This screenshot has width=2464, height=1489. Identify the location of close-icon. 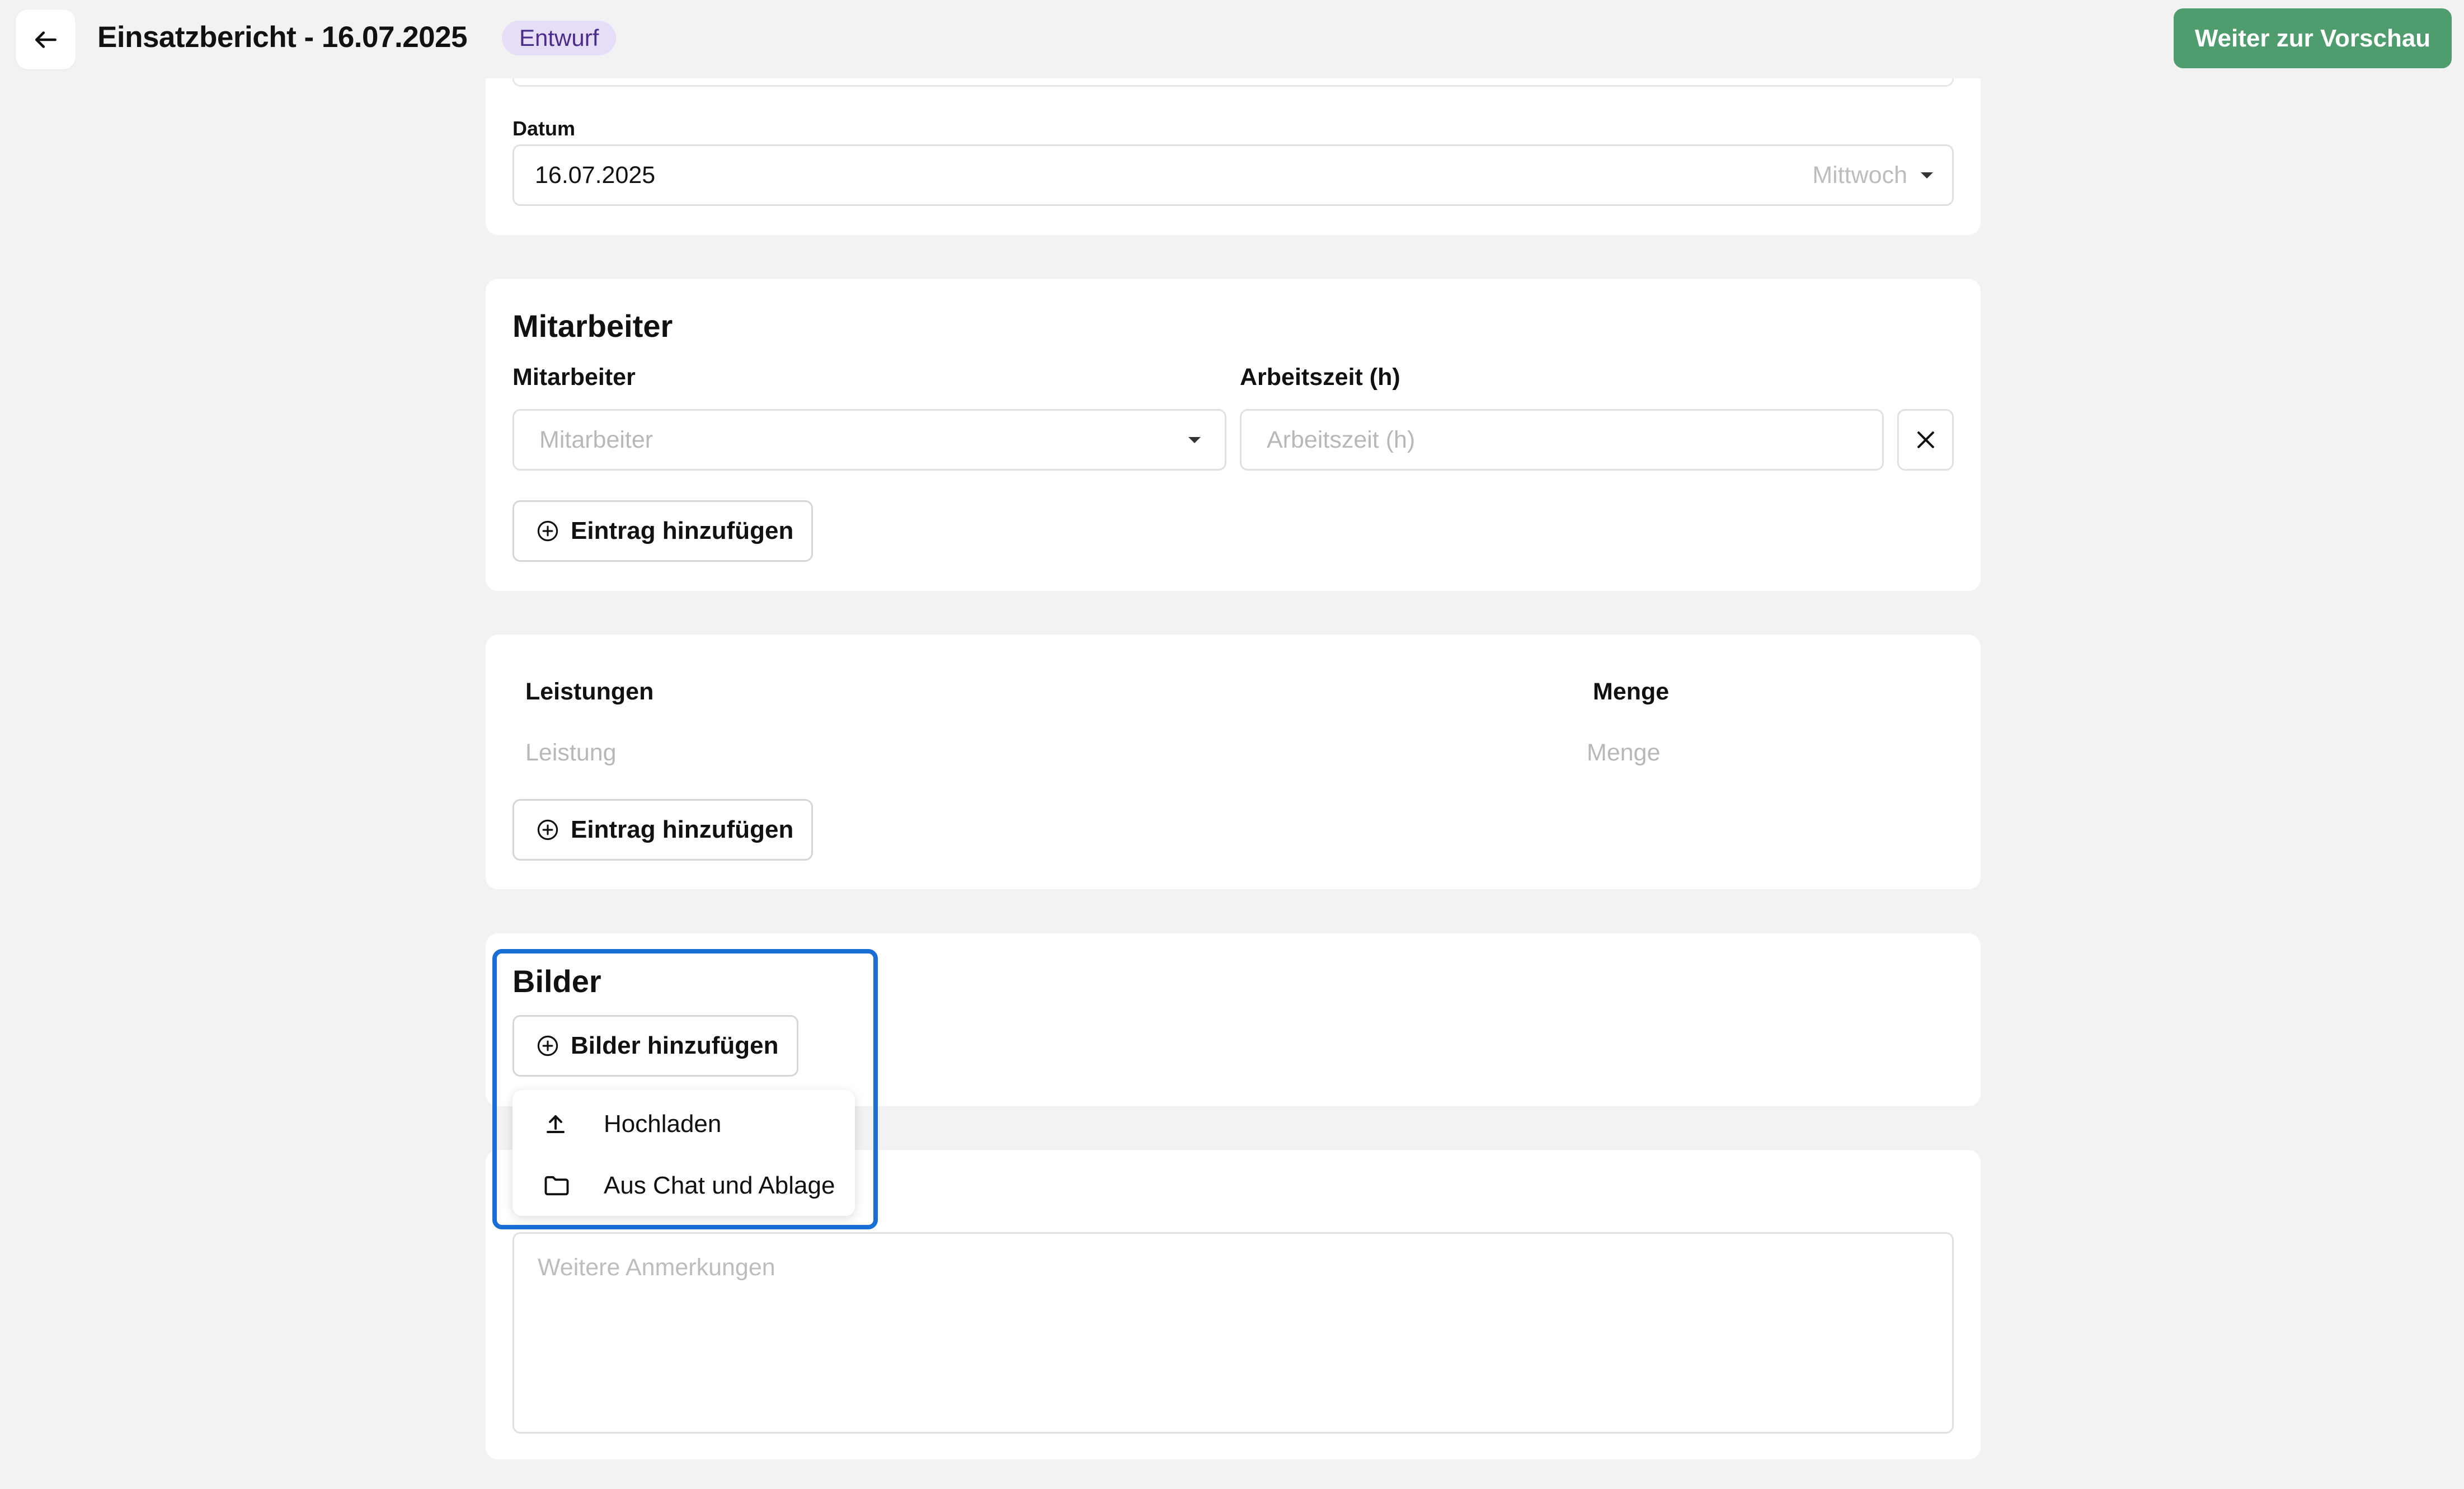
(1926, 440).